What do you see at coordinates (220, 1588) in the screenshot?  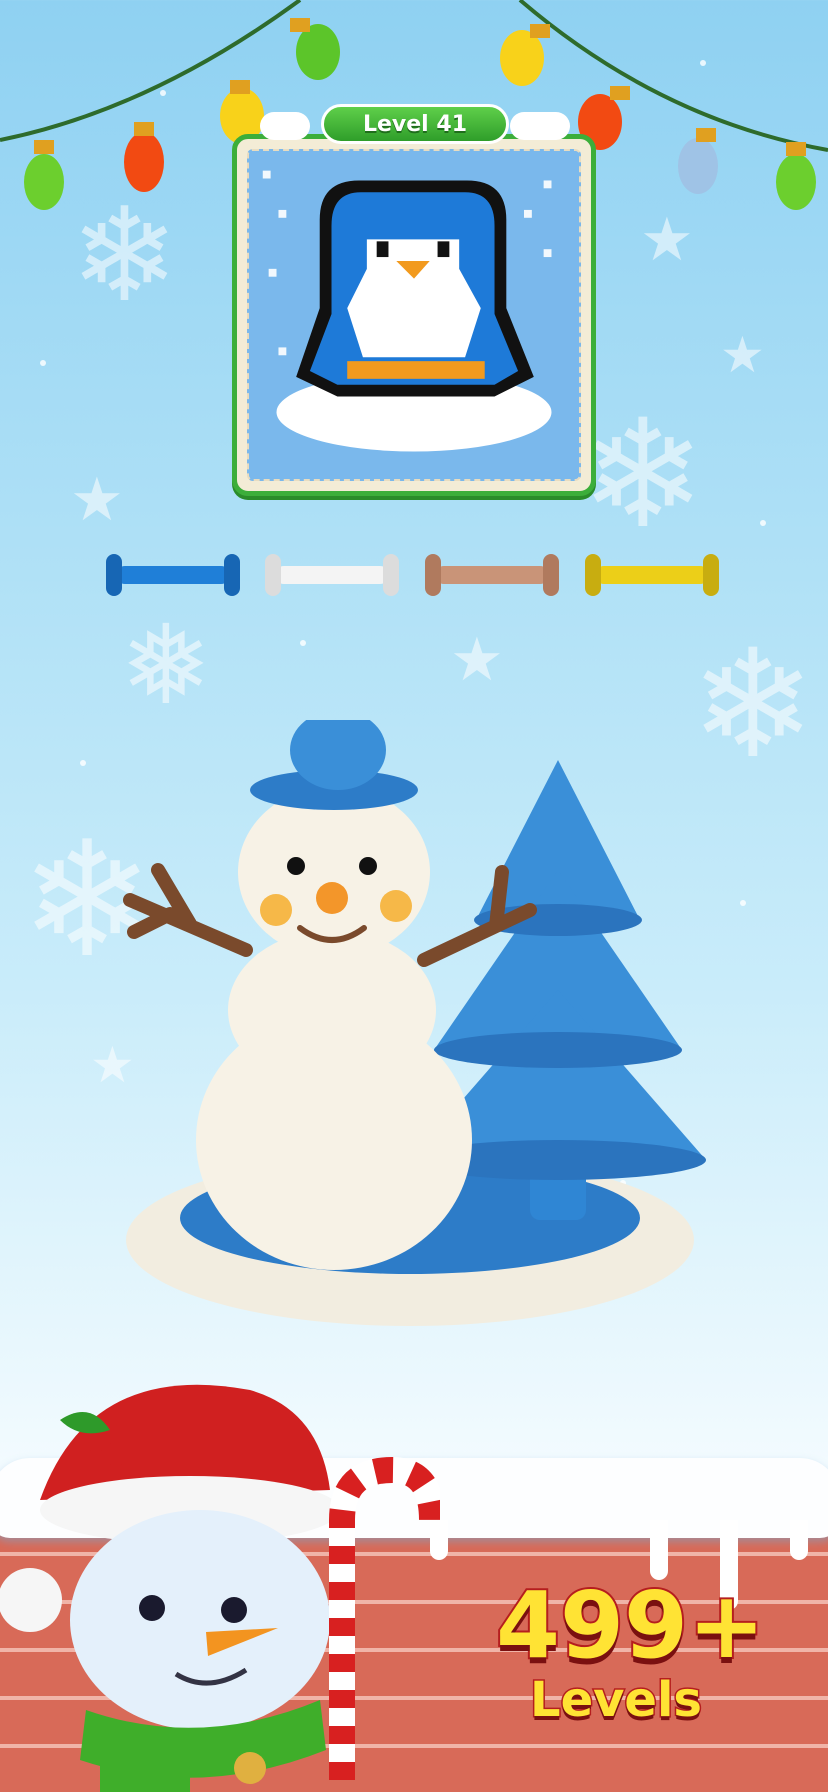 I see `snowman-mascot-icon` at bounding box center [220, 1588].